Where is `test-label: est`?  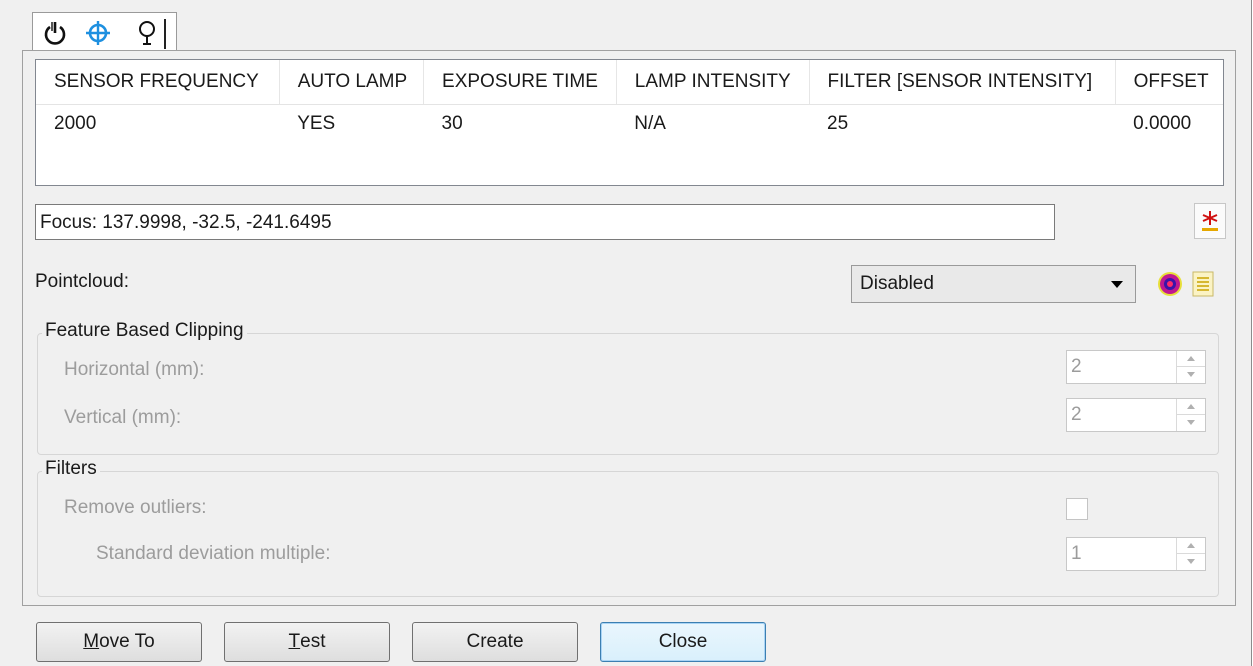 test-label: est is located at coordinates (313, 641).